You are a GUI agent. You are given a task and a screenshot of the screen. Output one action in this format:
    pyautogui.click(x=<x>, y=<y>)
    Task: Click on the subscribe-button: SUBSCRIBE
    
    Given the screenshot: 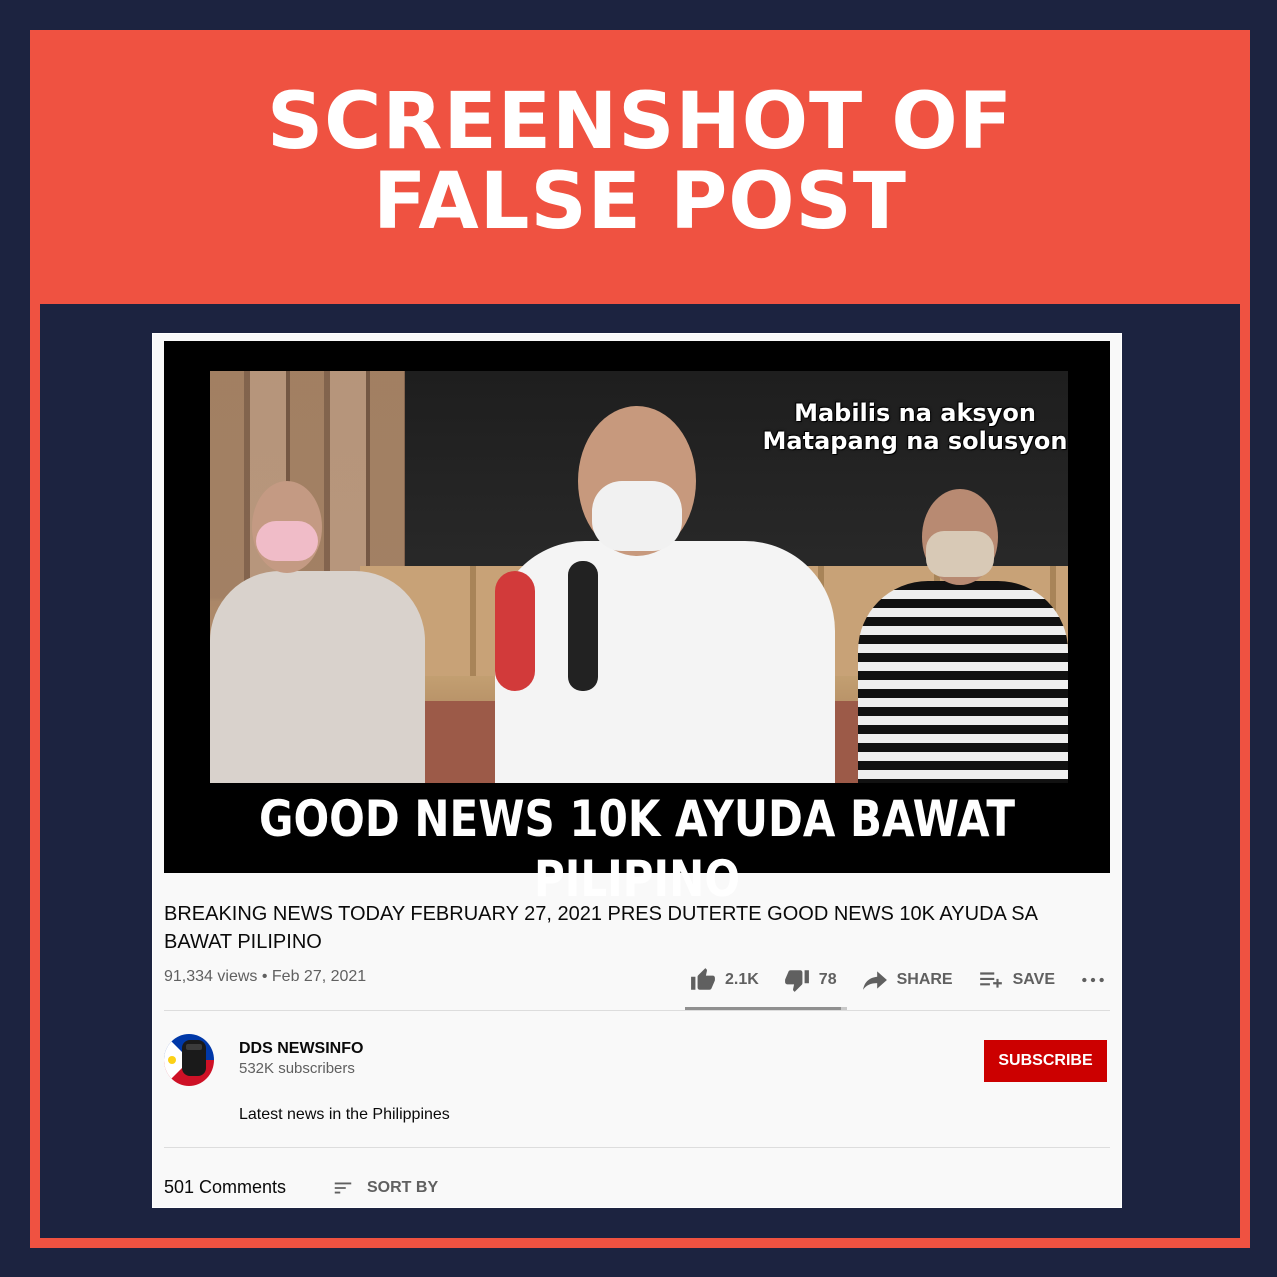 What is the action you would take?
    pyautogui.click(x=1045, y=1061)
    